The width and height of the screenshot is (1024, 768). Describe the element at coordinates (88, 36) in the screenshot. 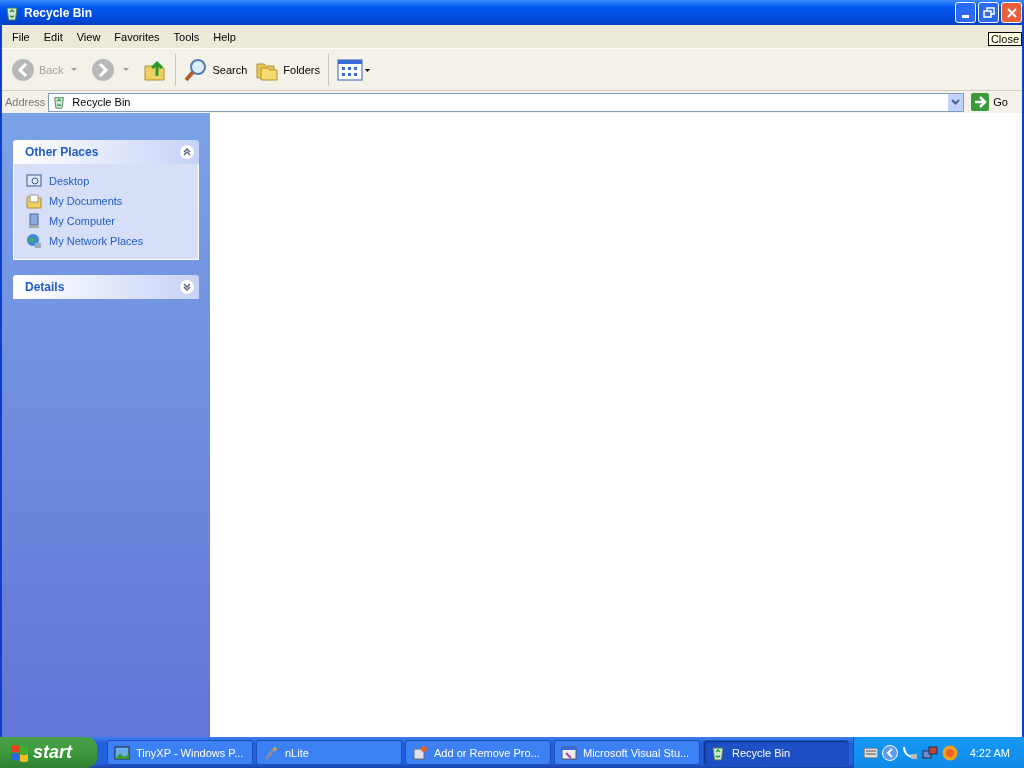

I see `menu-item: View` at that location.